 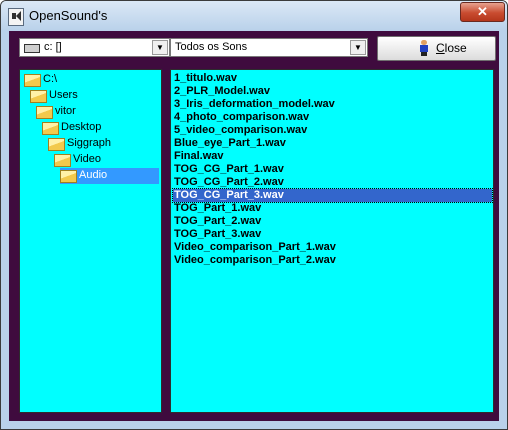 What do you see at coordinates (332, 117) in the screenshot?
I see `file-list-item: 4_photo_comparison.wav` at bounding box center [332, 117].